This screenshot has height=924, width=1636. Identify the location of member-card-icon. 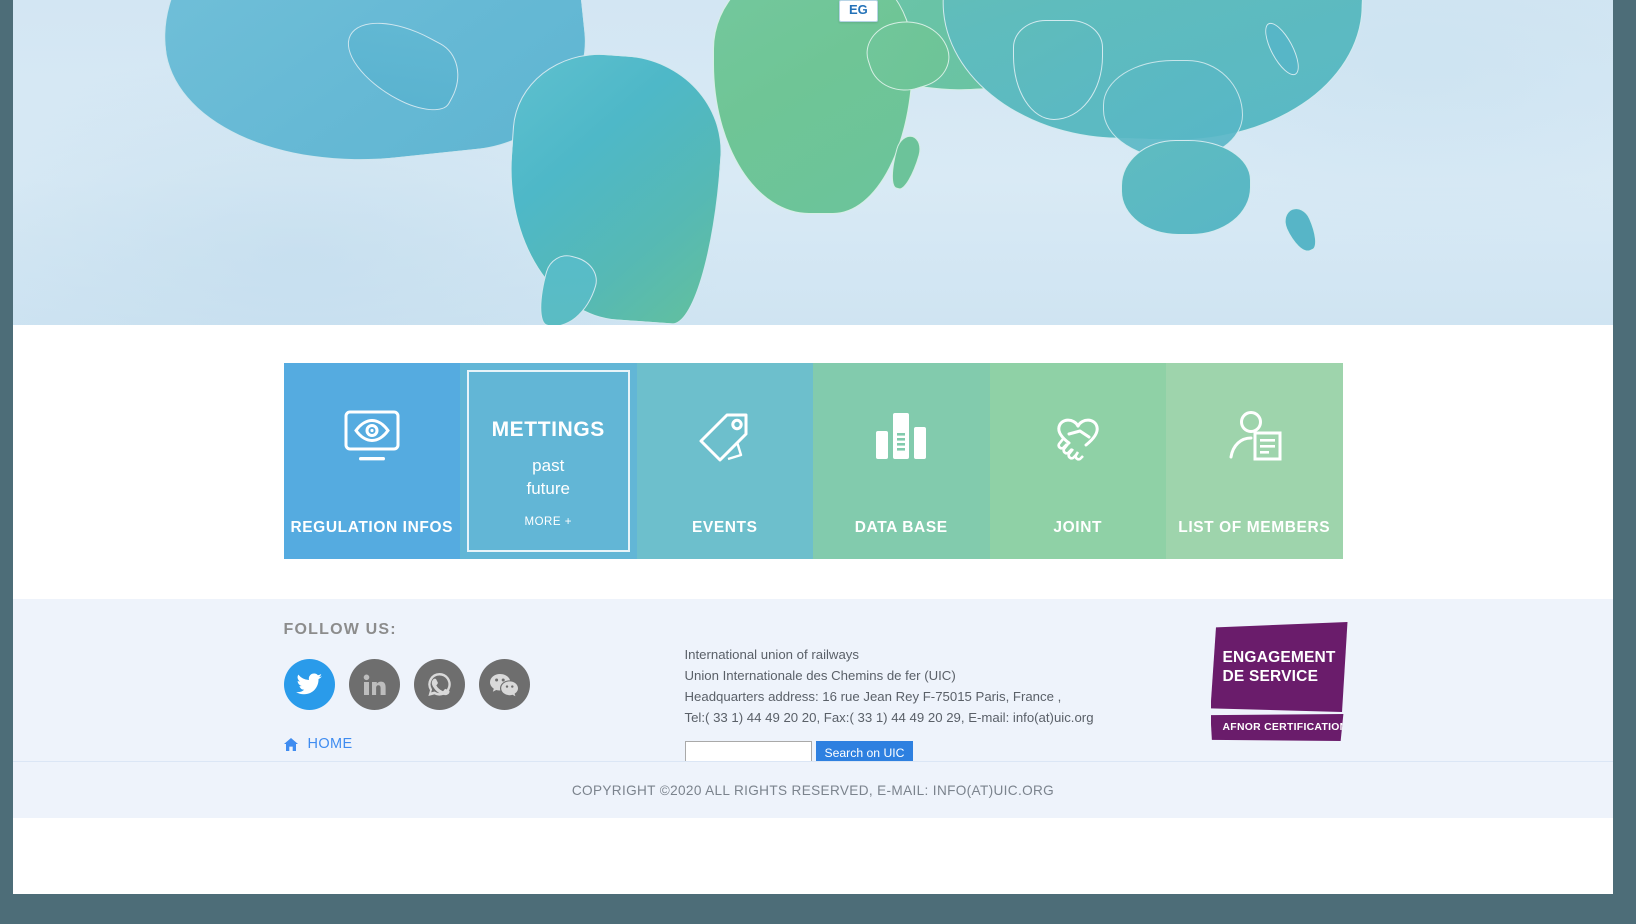
(1254, 438).